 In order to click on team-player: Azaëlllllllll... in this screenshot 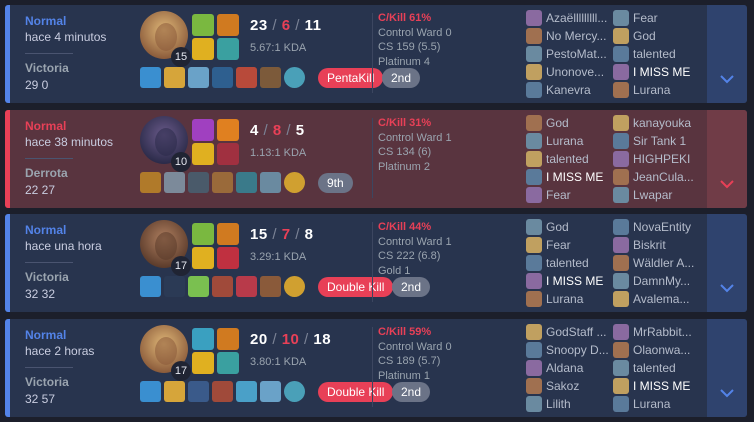, I will do `click(566, 18)`.